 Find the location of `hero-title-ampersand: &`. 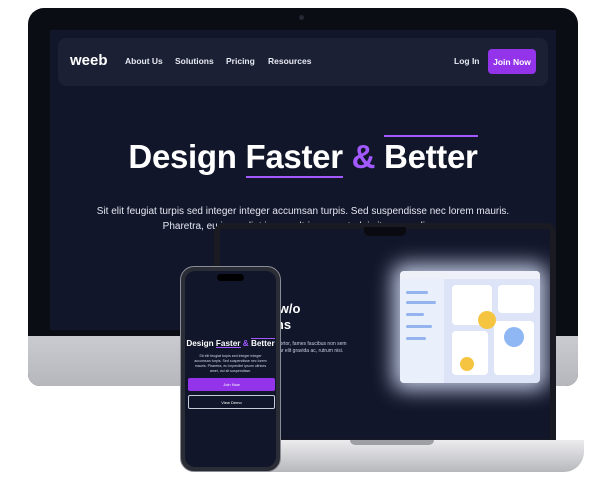

hero-title-ampersand: & is located at coordinates (363, 156).